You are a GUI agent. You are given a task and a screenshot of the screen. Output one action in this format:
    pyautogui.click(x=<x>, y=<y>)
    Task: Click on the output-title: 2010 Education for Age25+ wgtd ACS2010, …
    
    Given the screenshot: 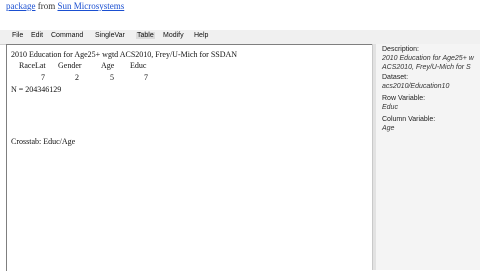 What is the action you would take?
    pyautogui.click(x=124, y=54)
    